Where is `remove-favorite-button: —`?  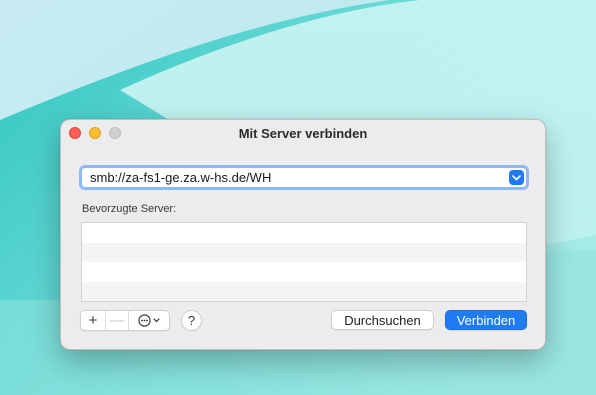 remove-favorite-button: — is located at coordinates (117, 320).